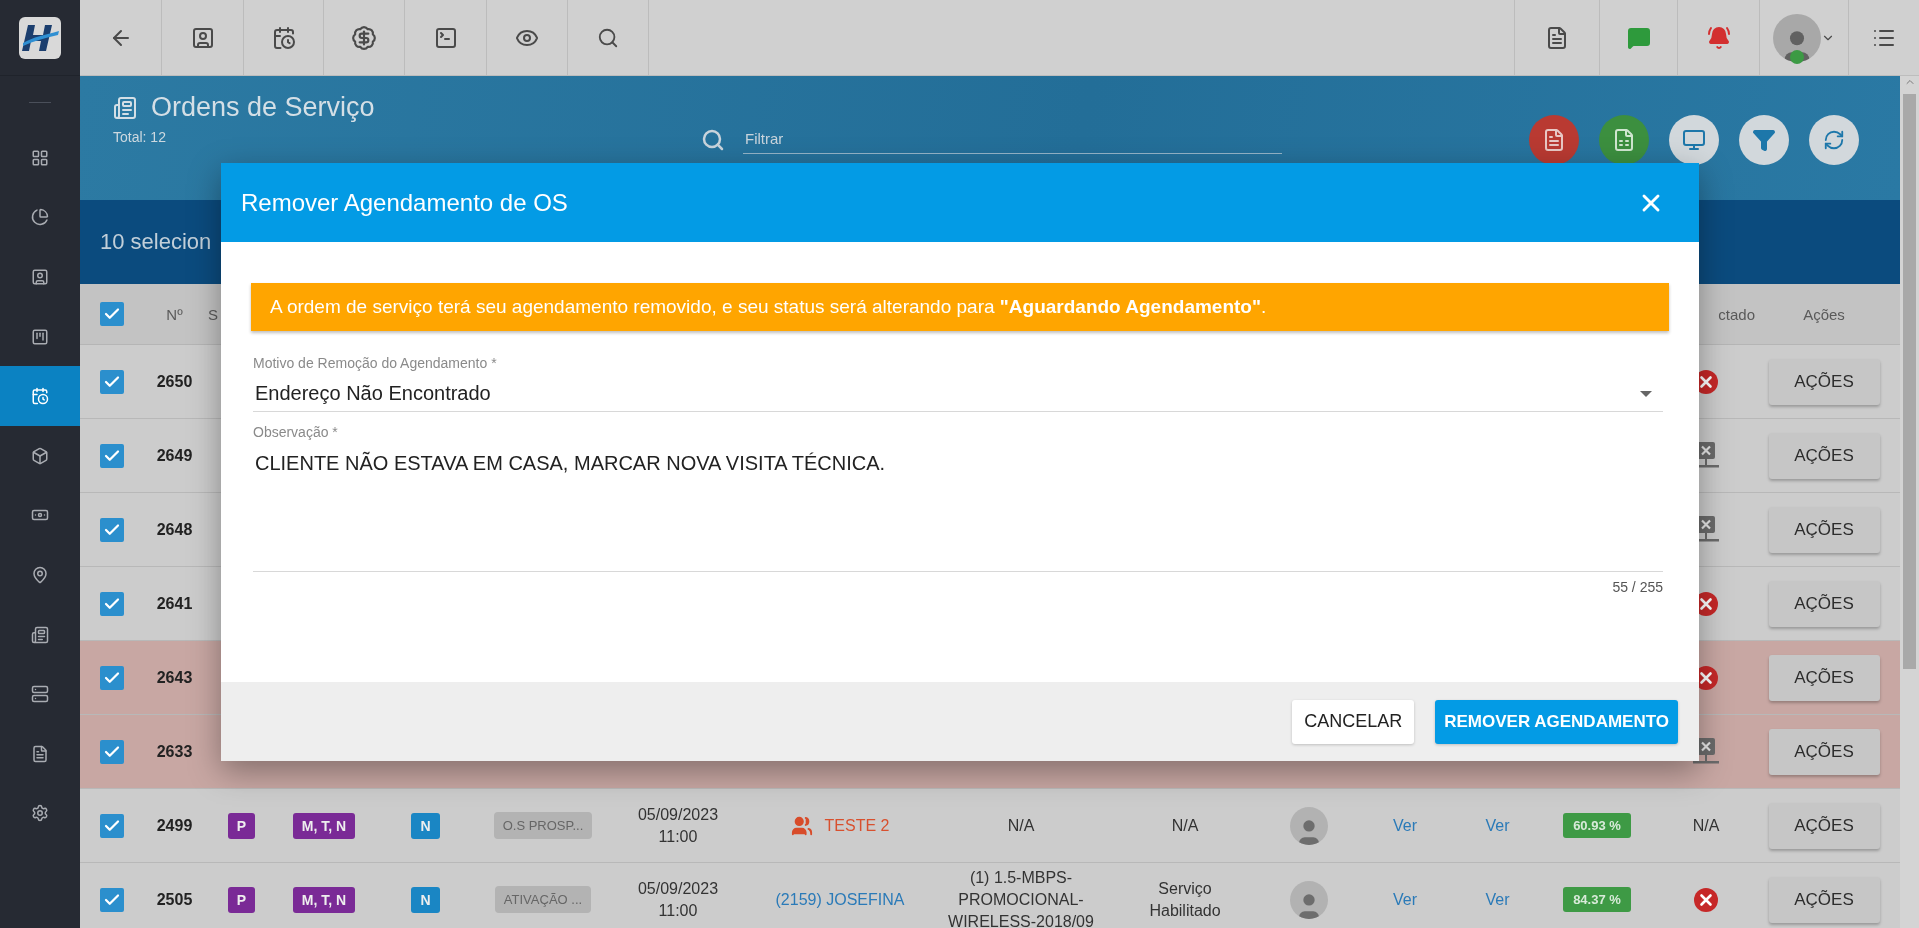  I want to click on people-icon, so click(801, 825).